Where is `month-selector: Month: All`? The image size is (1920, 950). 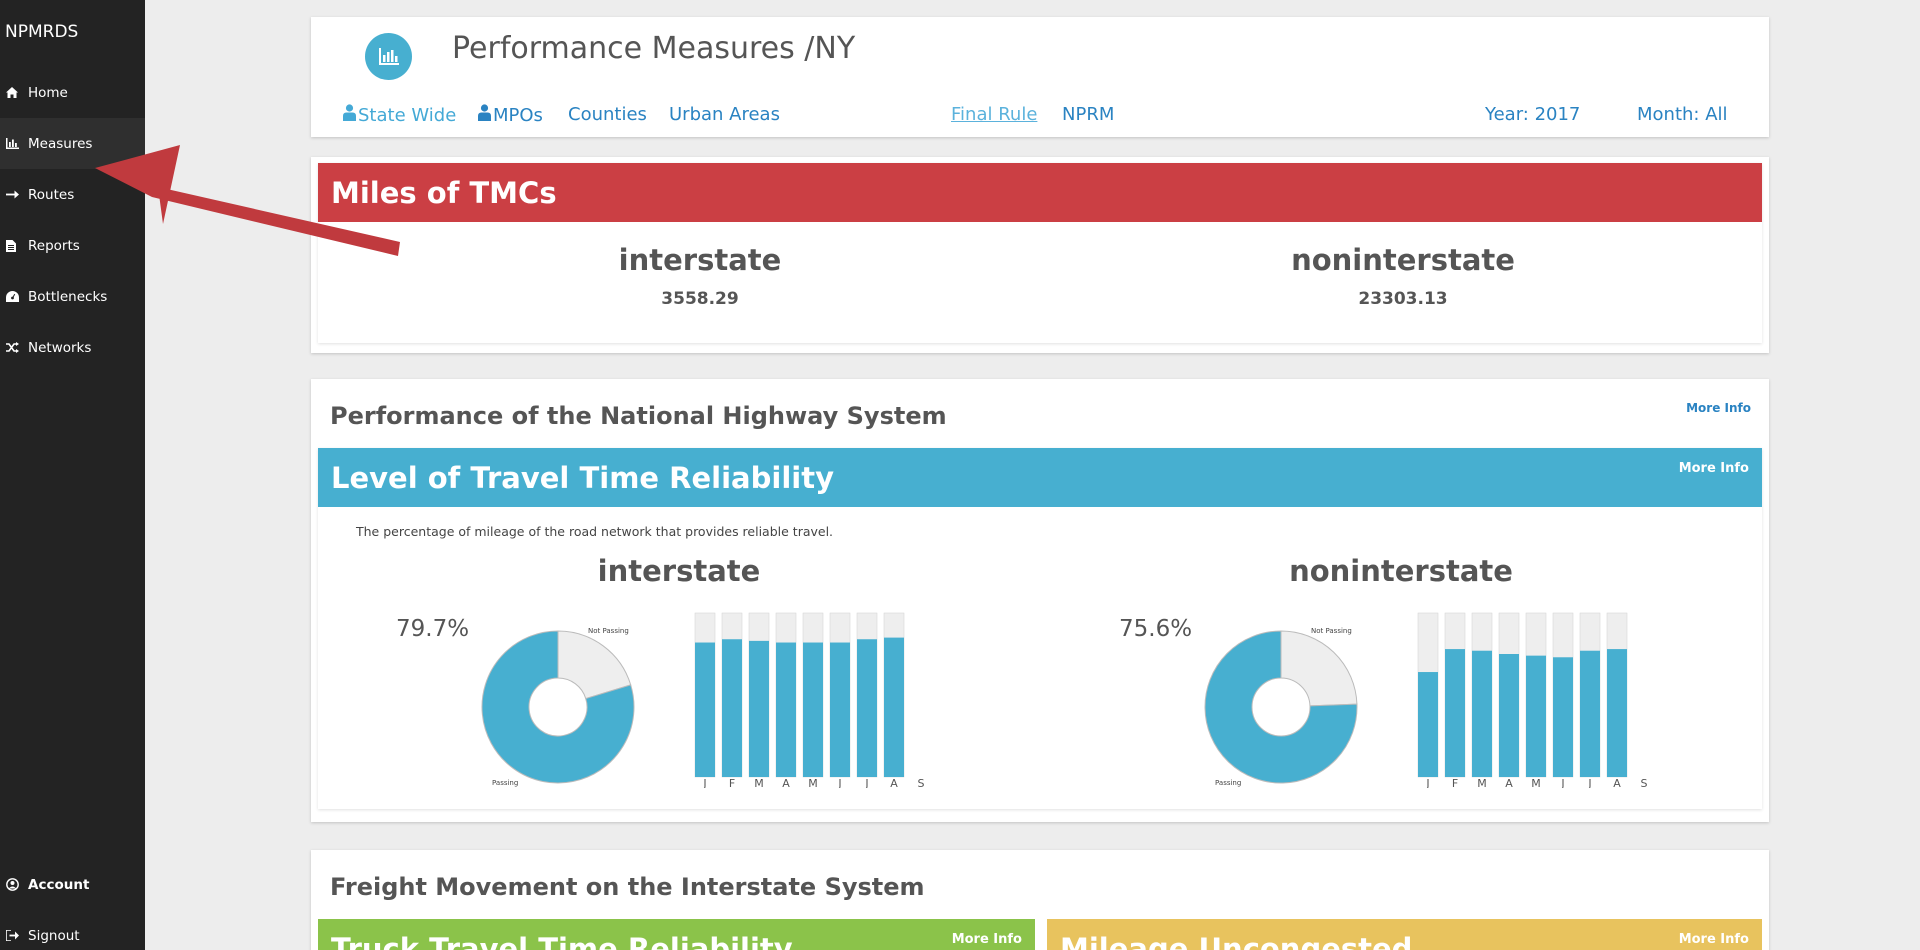 month-selector: Month: All is located at coordinates (1682, 114).